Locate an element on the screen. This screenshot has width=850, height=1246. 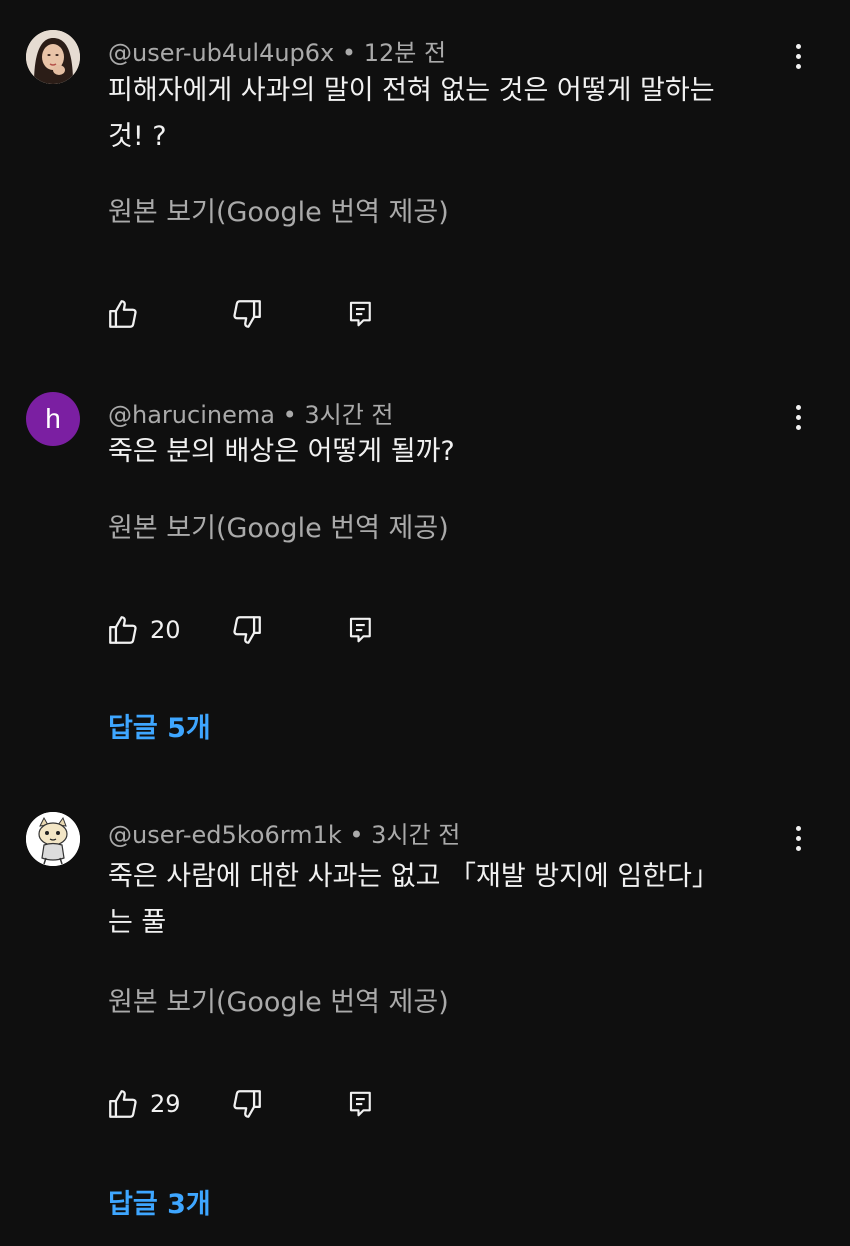
like-count: 29 is located at coordinates (165, 1104).